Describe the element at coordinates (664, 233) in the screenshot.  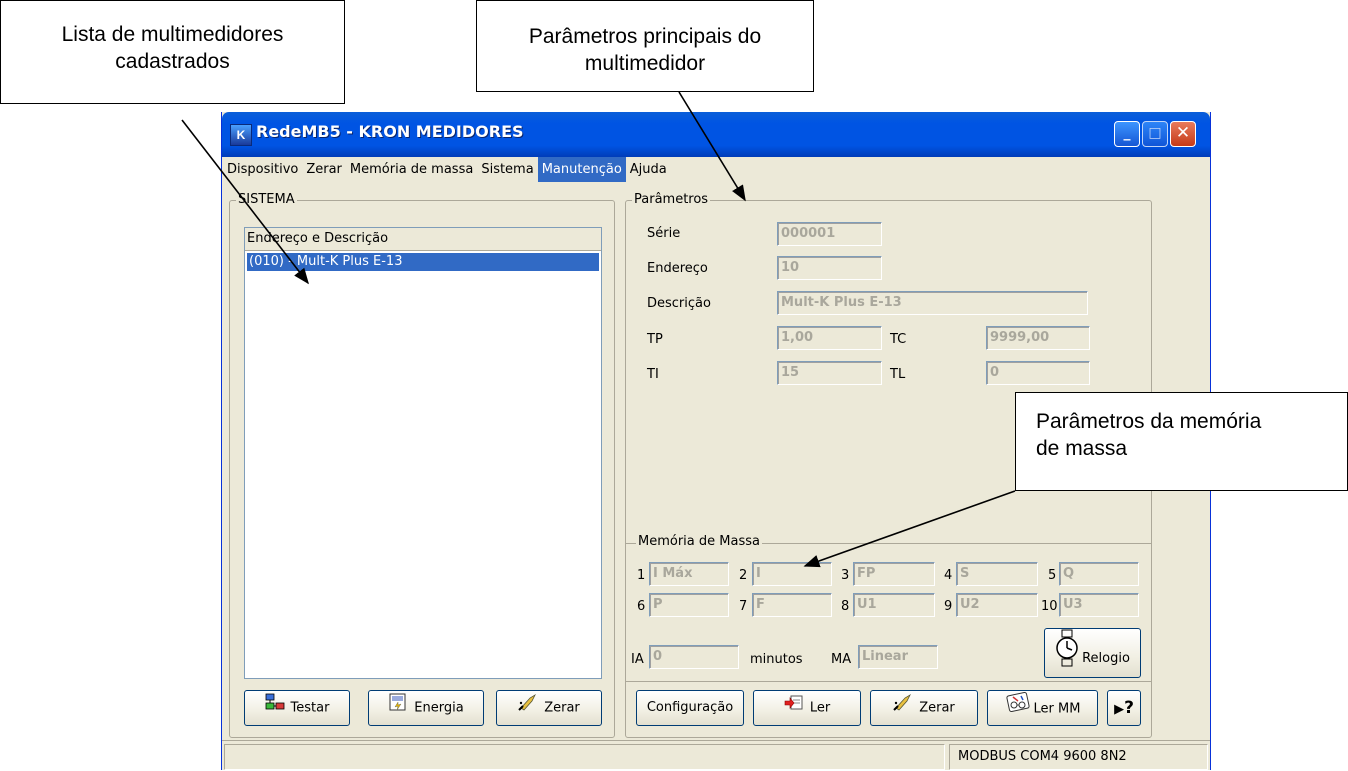
I see `serie-label: Série` at that location.